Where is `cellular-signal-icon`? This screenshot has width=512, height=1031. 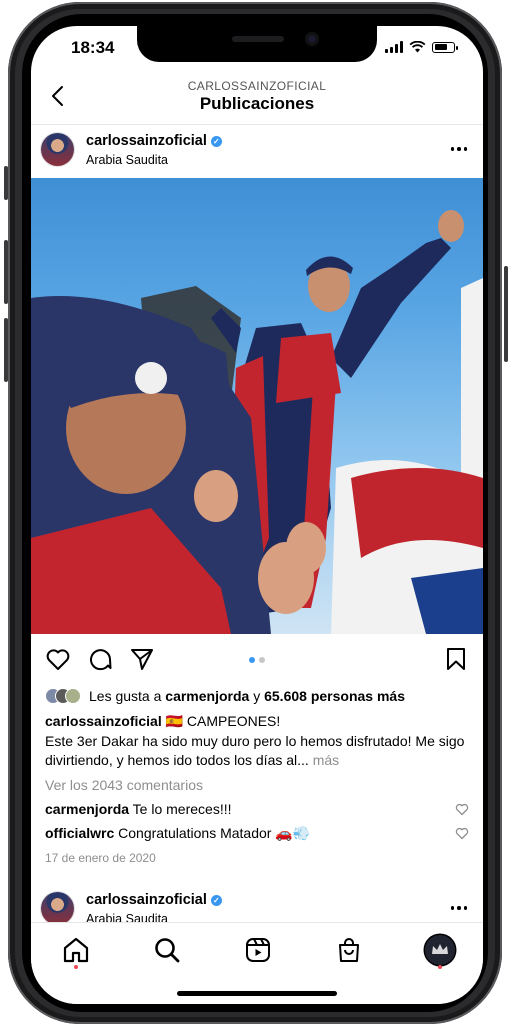
cellular-signal-icon is located at coordinates (394, 47).